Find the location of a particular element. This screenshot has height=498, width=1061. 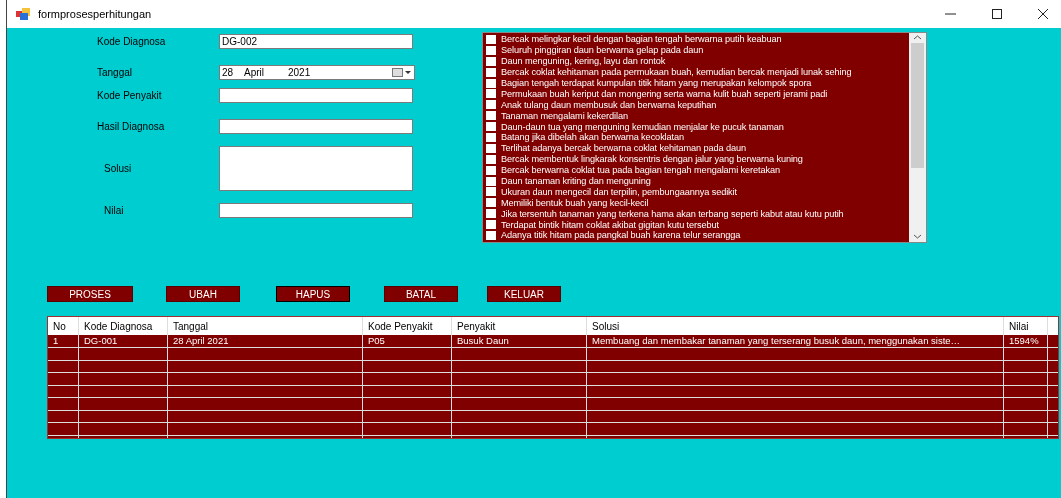

symptom-label: Terdapat bintik hitam coklat akibat gigitan kutu tersebut is located at coordinates (610, 224).